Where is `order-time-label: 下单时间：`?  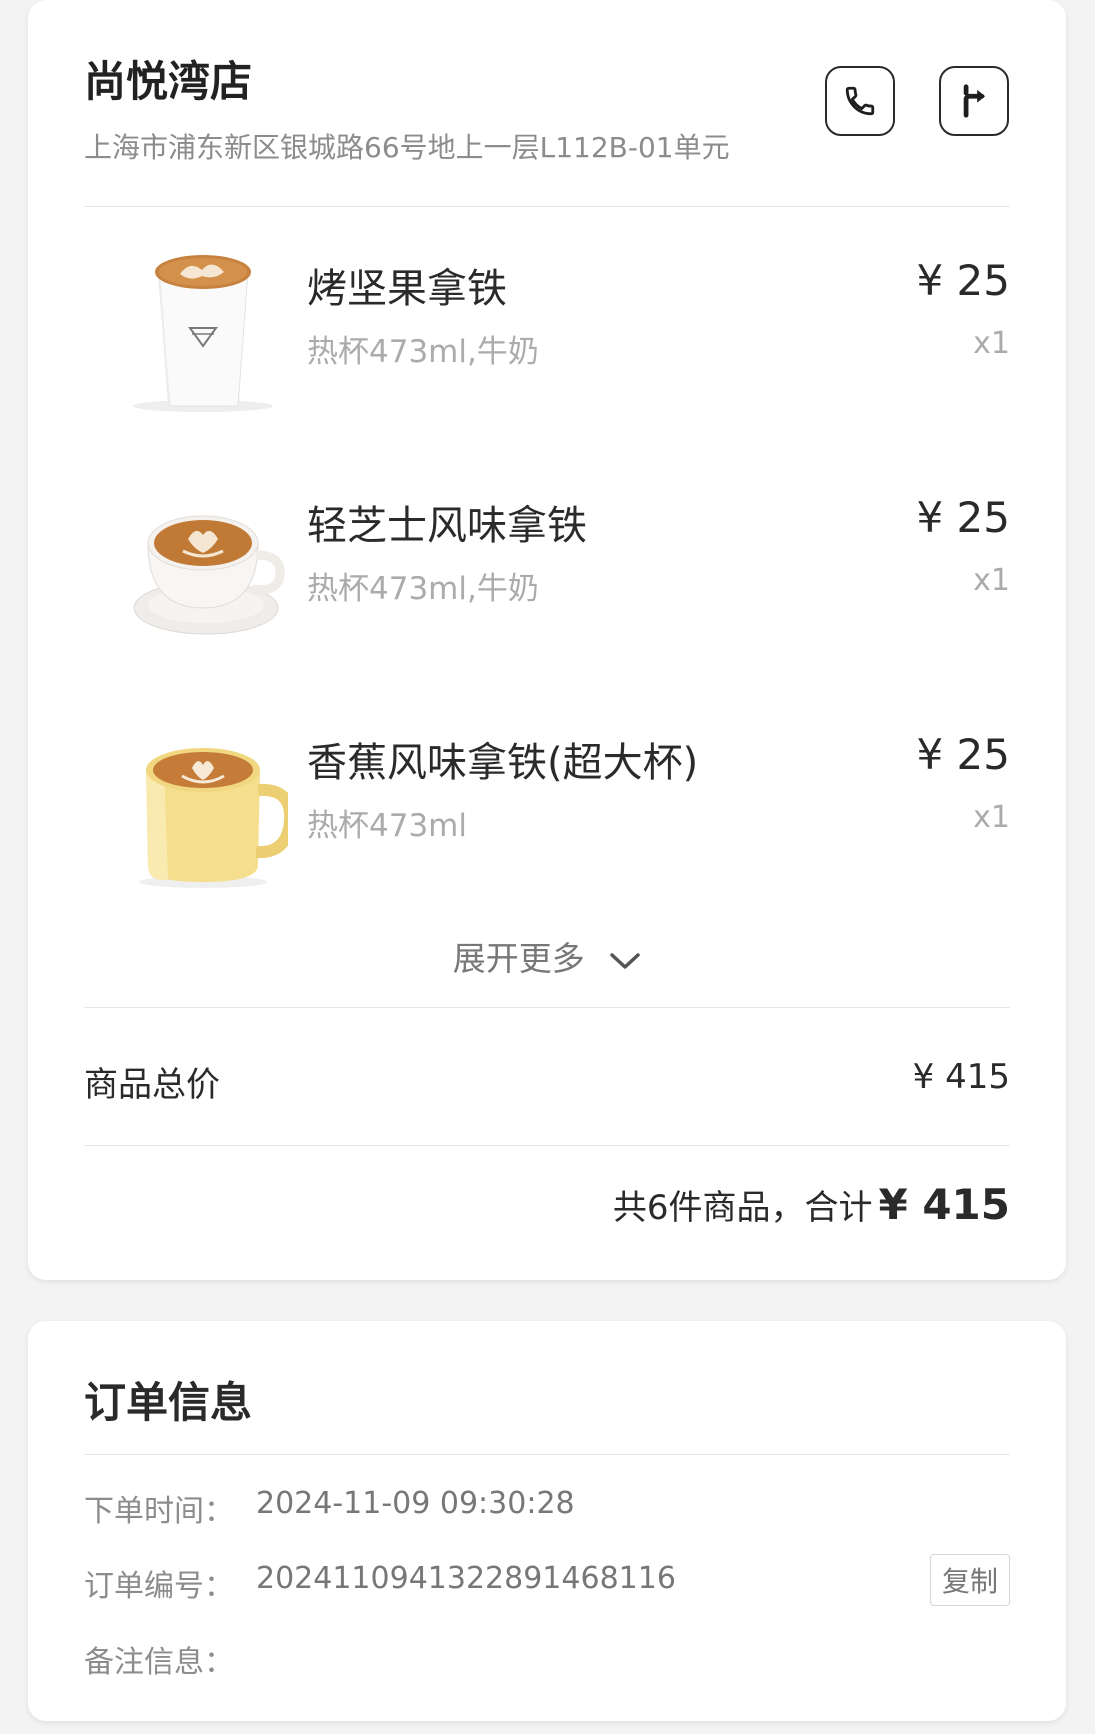
order-time-label: 下单时间： is located at coordinates (159, 1511).